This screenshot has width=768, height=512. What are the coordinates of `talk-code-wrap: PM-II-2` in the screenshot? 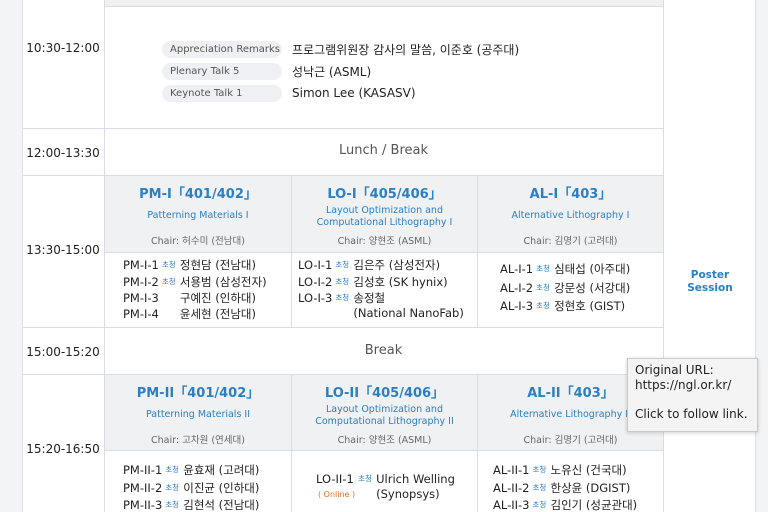 It's located at (142, 488).